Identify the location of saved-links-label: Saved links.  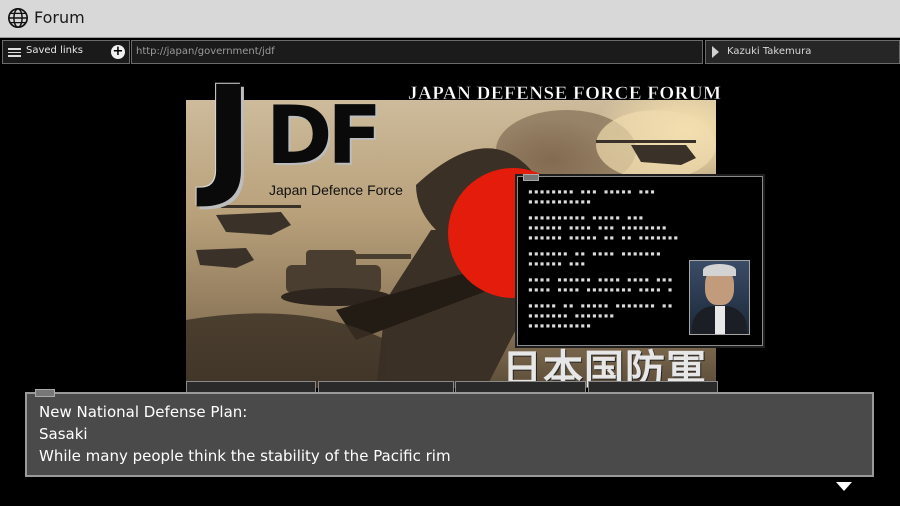
(54, 50).